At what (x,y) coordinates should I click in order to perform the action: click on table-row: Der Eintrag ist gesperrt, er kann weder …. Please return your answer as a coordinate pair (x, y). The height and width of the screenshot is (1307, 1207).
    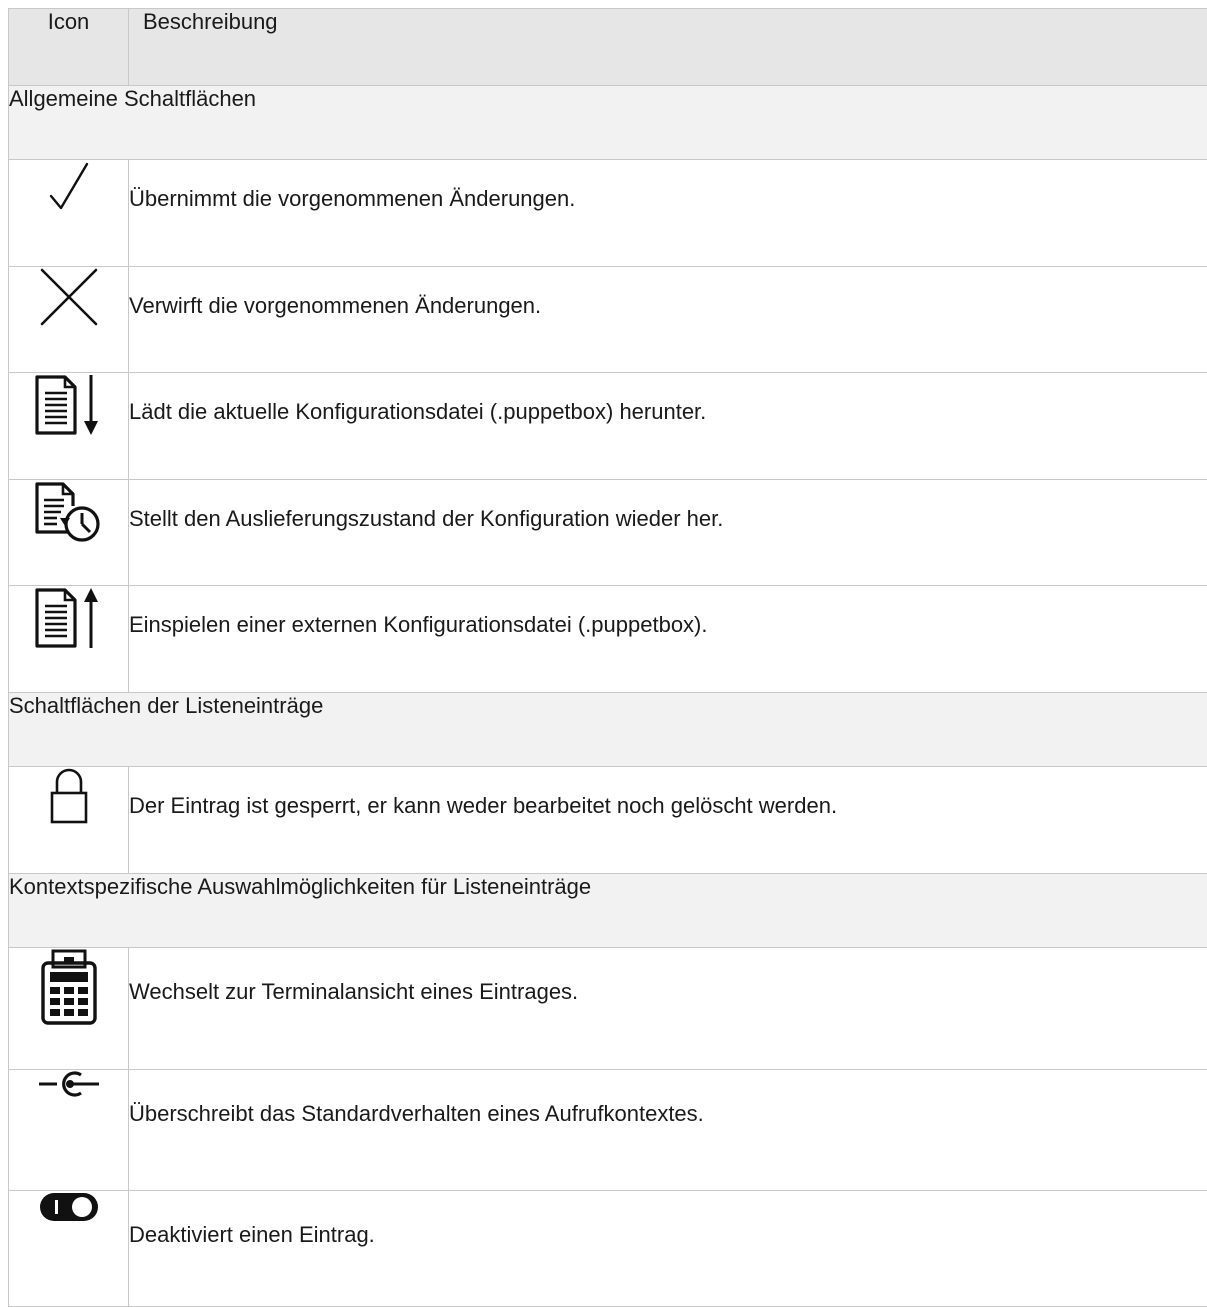
    Looking at the image, I should click on (608, 820).